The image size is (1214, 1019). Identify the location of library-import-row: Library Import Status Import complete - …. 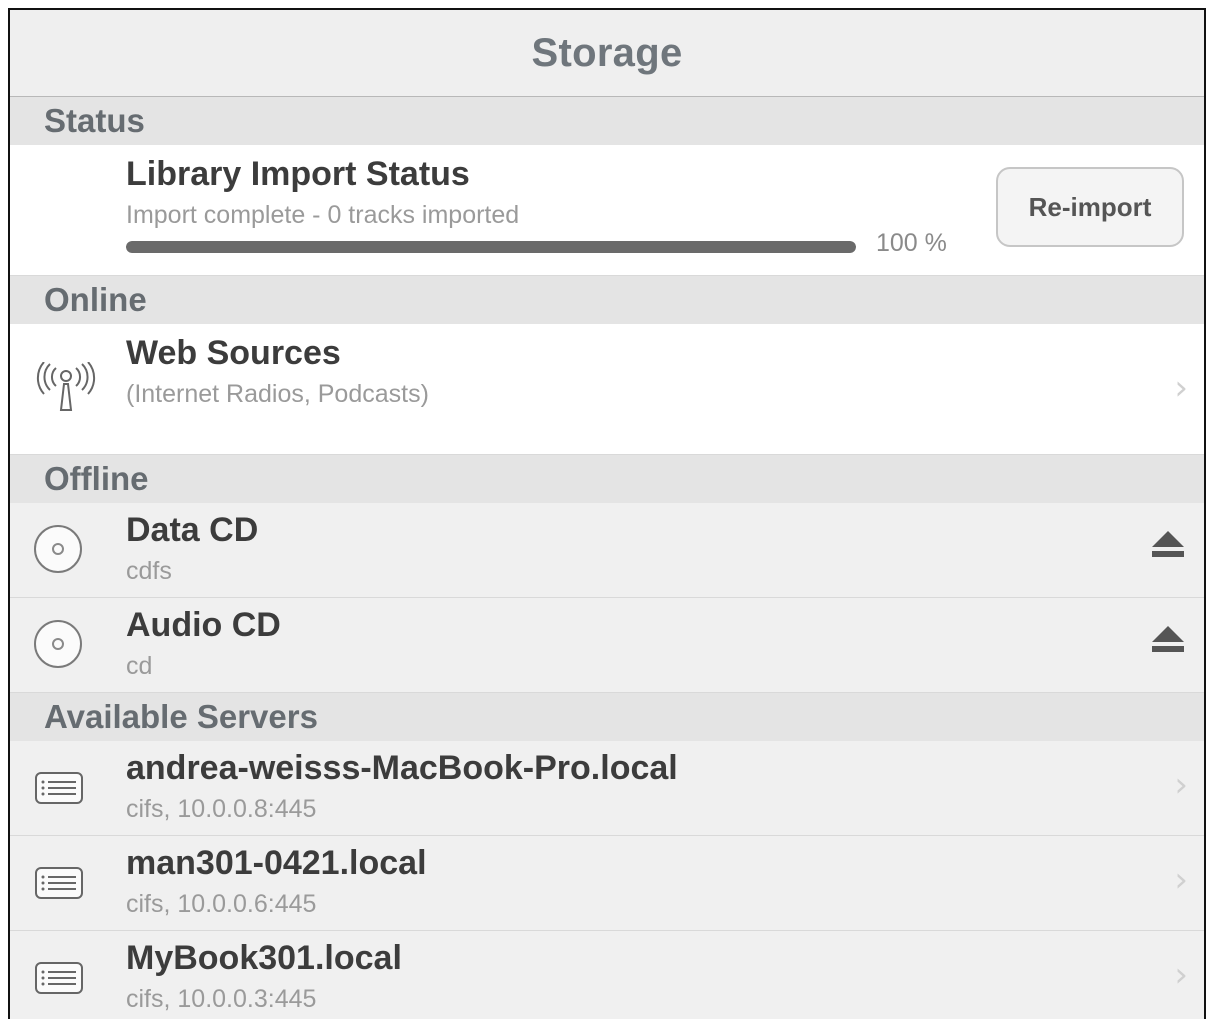
(607, 210).